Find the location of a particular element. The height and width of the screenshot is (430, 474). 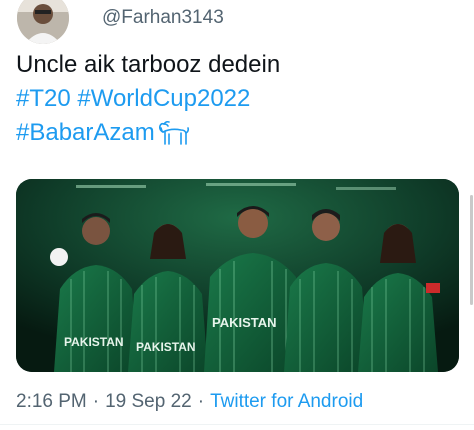

divider is located at coordinates (237, 424).